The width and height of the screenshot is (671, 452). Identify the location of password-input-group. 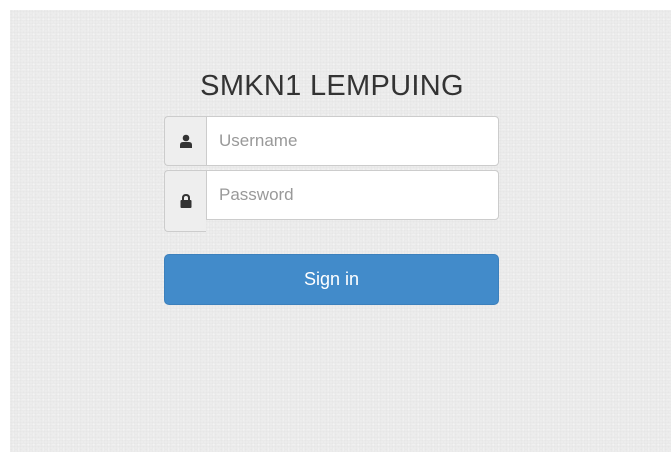
(331, 201).